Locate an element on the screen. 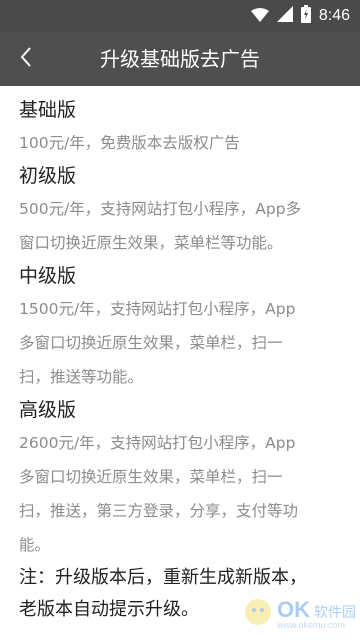 The width and height of the screenshot is (360, 640). tier-desc-line: 能。 is located at coordinates (35, 545).